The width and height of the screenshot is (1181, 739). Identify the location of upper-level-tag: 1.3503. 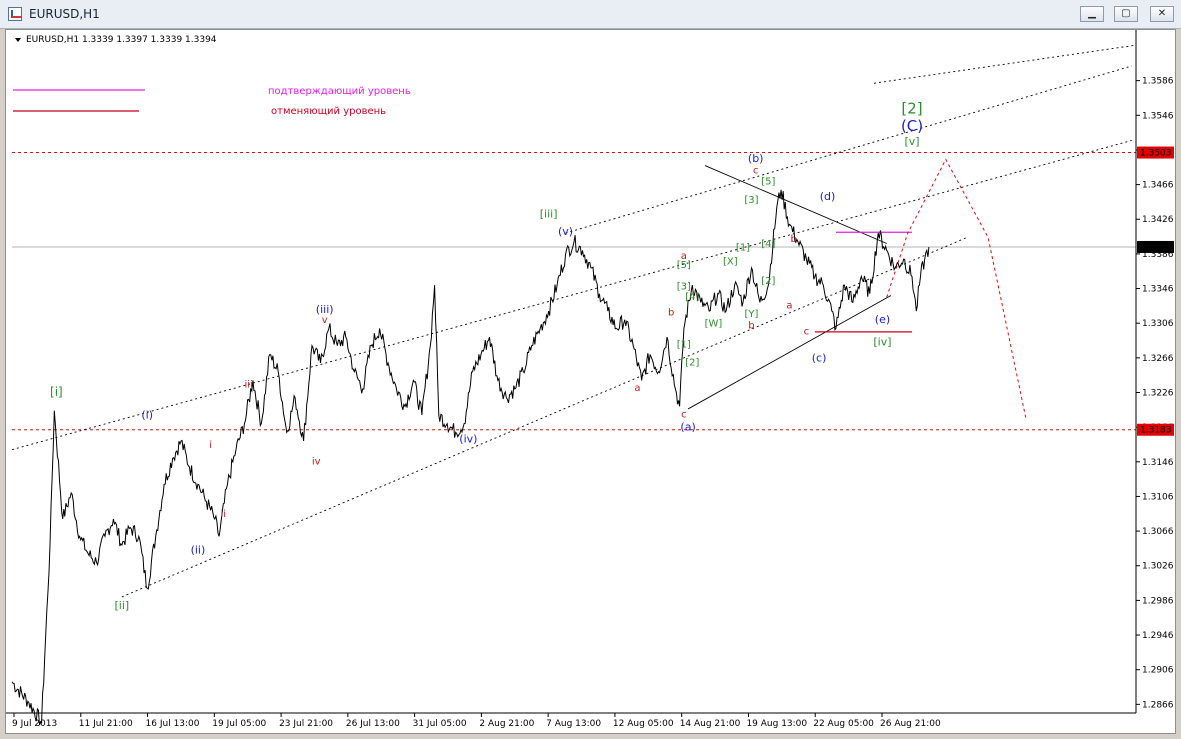
(1156, 154).